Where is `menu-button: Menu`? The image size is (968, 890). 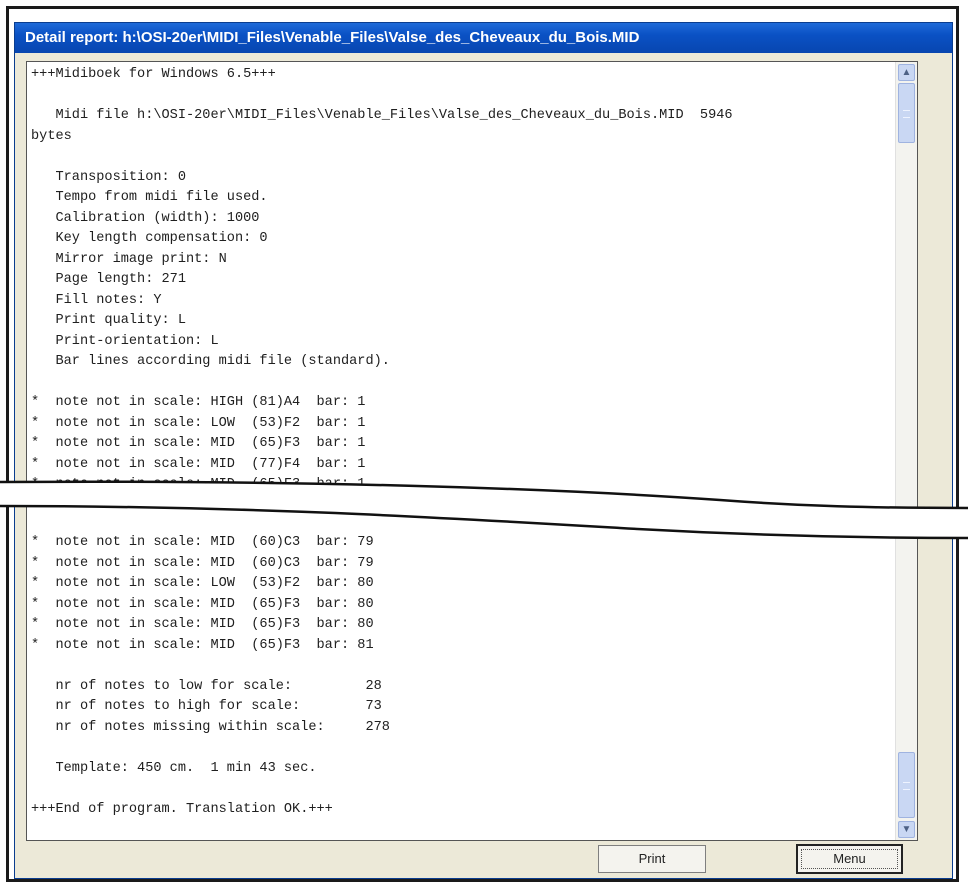
menu-button: Menu is located at coordinates (849, 859).